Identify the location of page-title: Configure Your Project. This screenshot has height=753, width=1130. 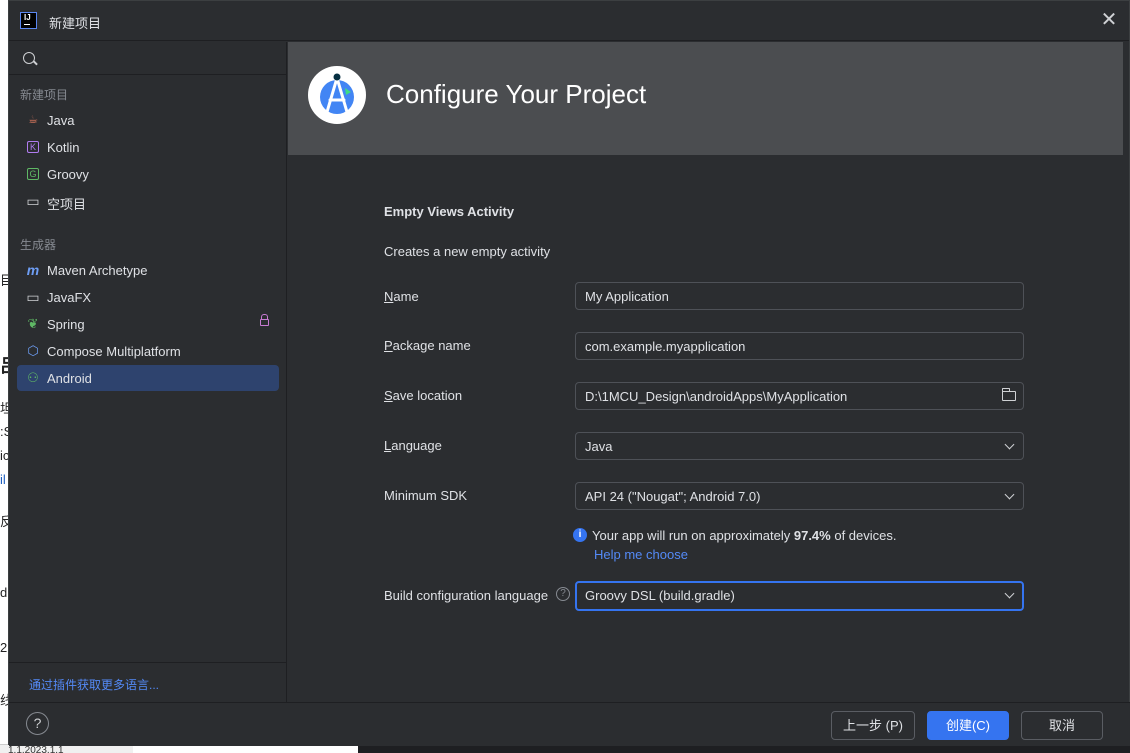
(516, 94).